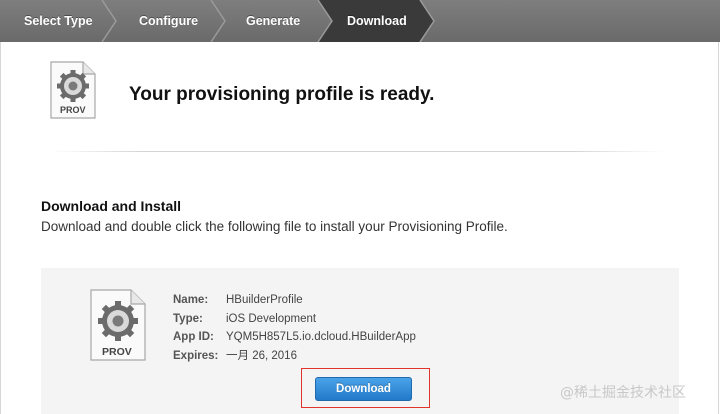  What do you see at coordinates (73, 110) in the screenshot?
I see `prov-icon-caption: PROV` at bounding box center [73, 110].